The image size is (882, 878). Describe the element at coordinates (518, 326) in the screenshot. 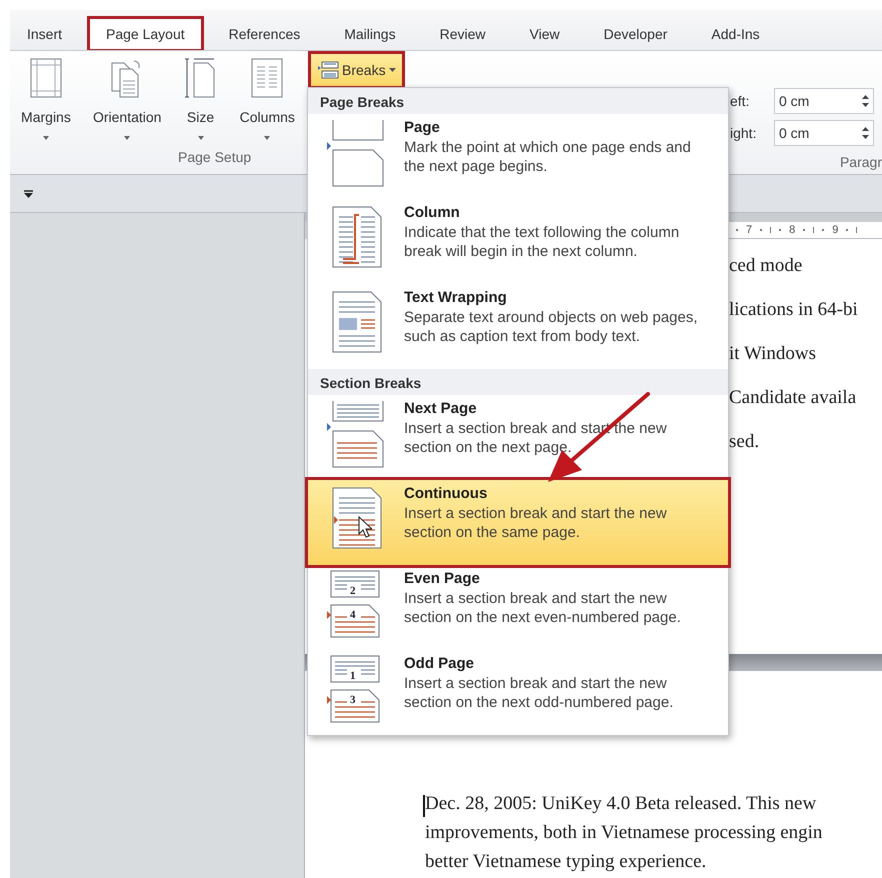

I see `menu-item: Text Wrapping Separate text around objects on web pages, such as caption text from body text.` at that location.